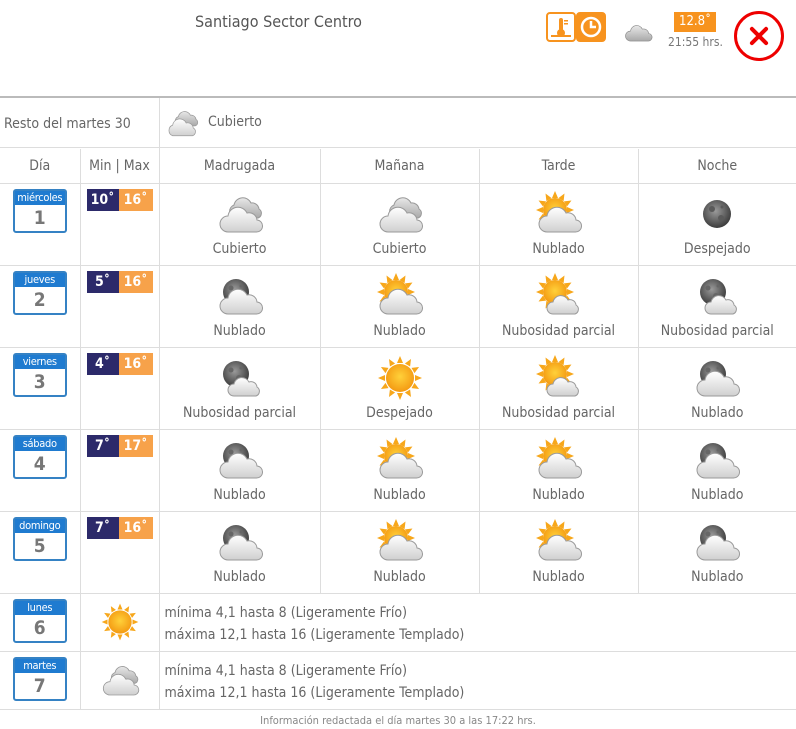  What do you see at coordinates (135, 446) in the screenshot?
I see `max-temp: 17˚` at bounding box center [135, 446].